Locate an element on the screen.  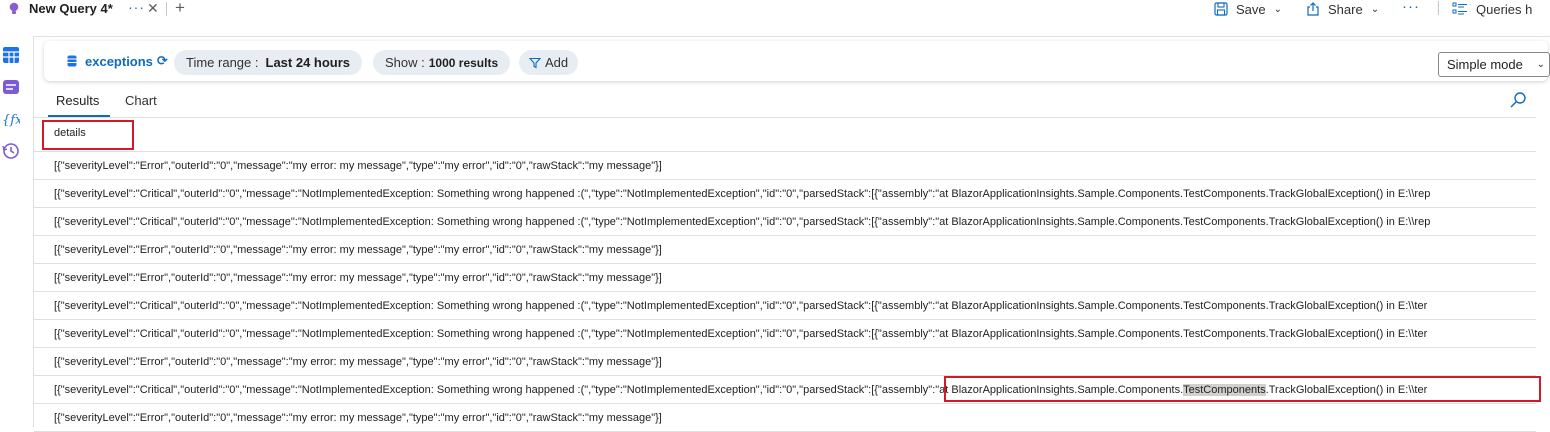
search-icon is located at coordinates (1518, 100).